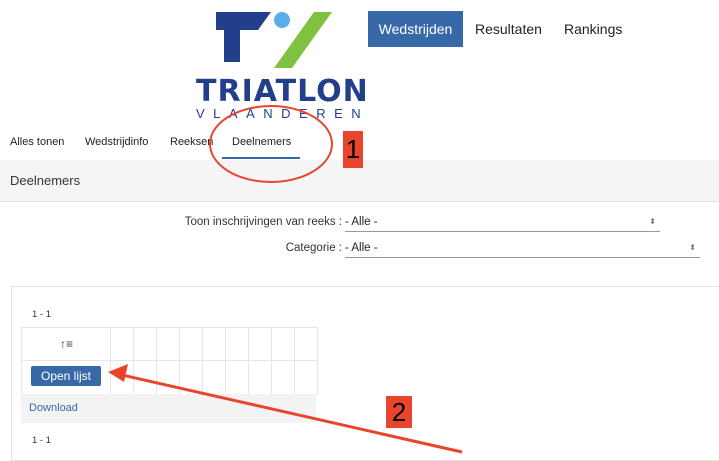 Image resolution: width=719 pixels, height=461 pixels. I want to click on triatlon-vlaanderen-logo: TRIATLON VLAANDEREN, so click(282, 65).